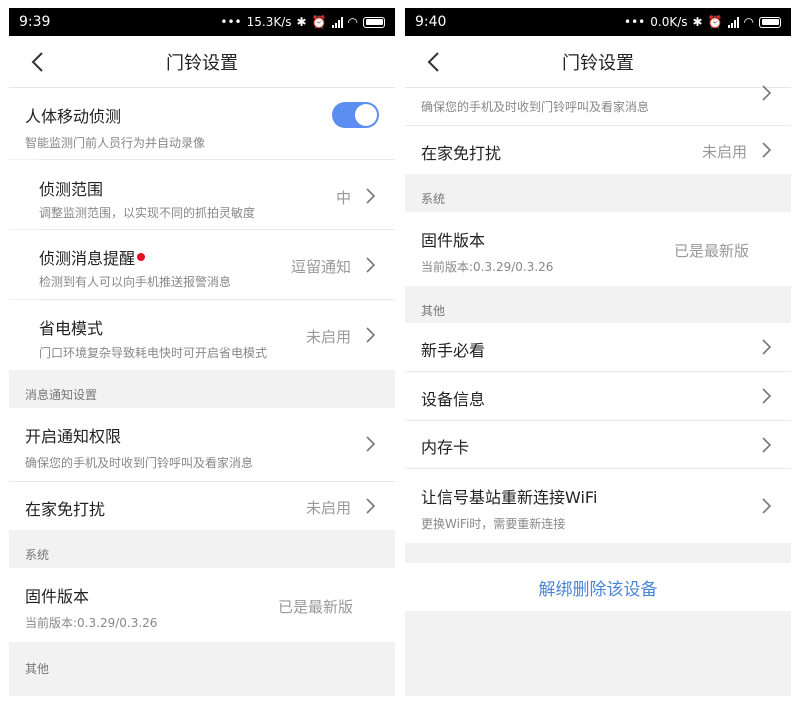 The width and height of the screenshot is (800, 705). I want to click on detect-range-value: 中, so click(343, 198).